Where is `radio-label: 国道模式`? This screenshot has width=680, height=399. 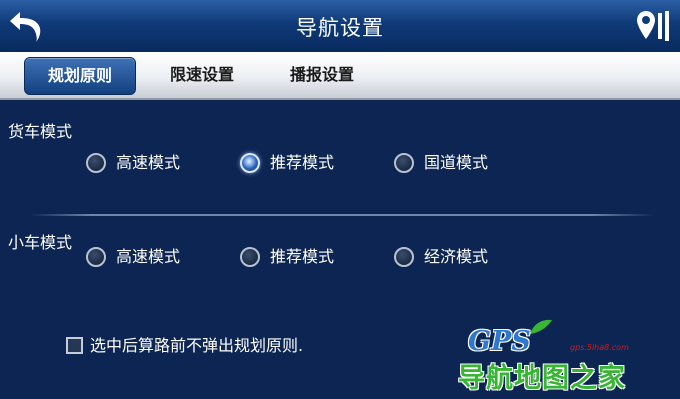 radio-label: 国道模式 is located at coordinates (456, 162).